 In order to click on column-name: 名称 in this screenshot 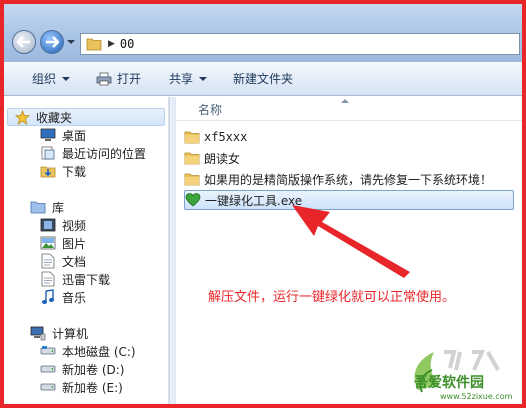, I will do `click(210, 110)`.